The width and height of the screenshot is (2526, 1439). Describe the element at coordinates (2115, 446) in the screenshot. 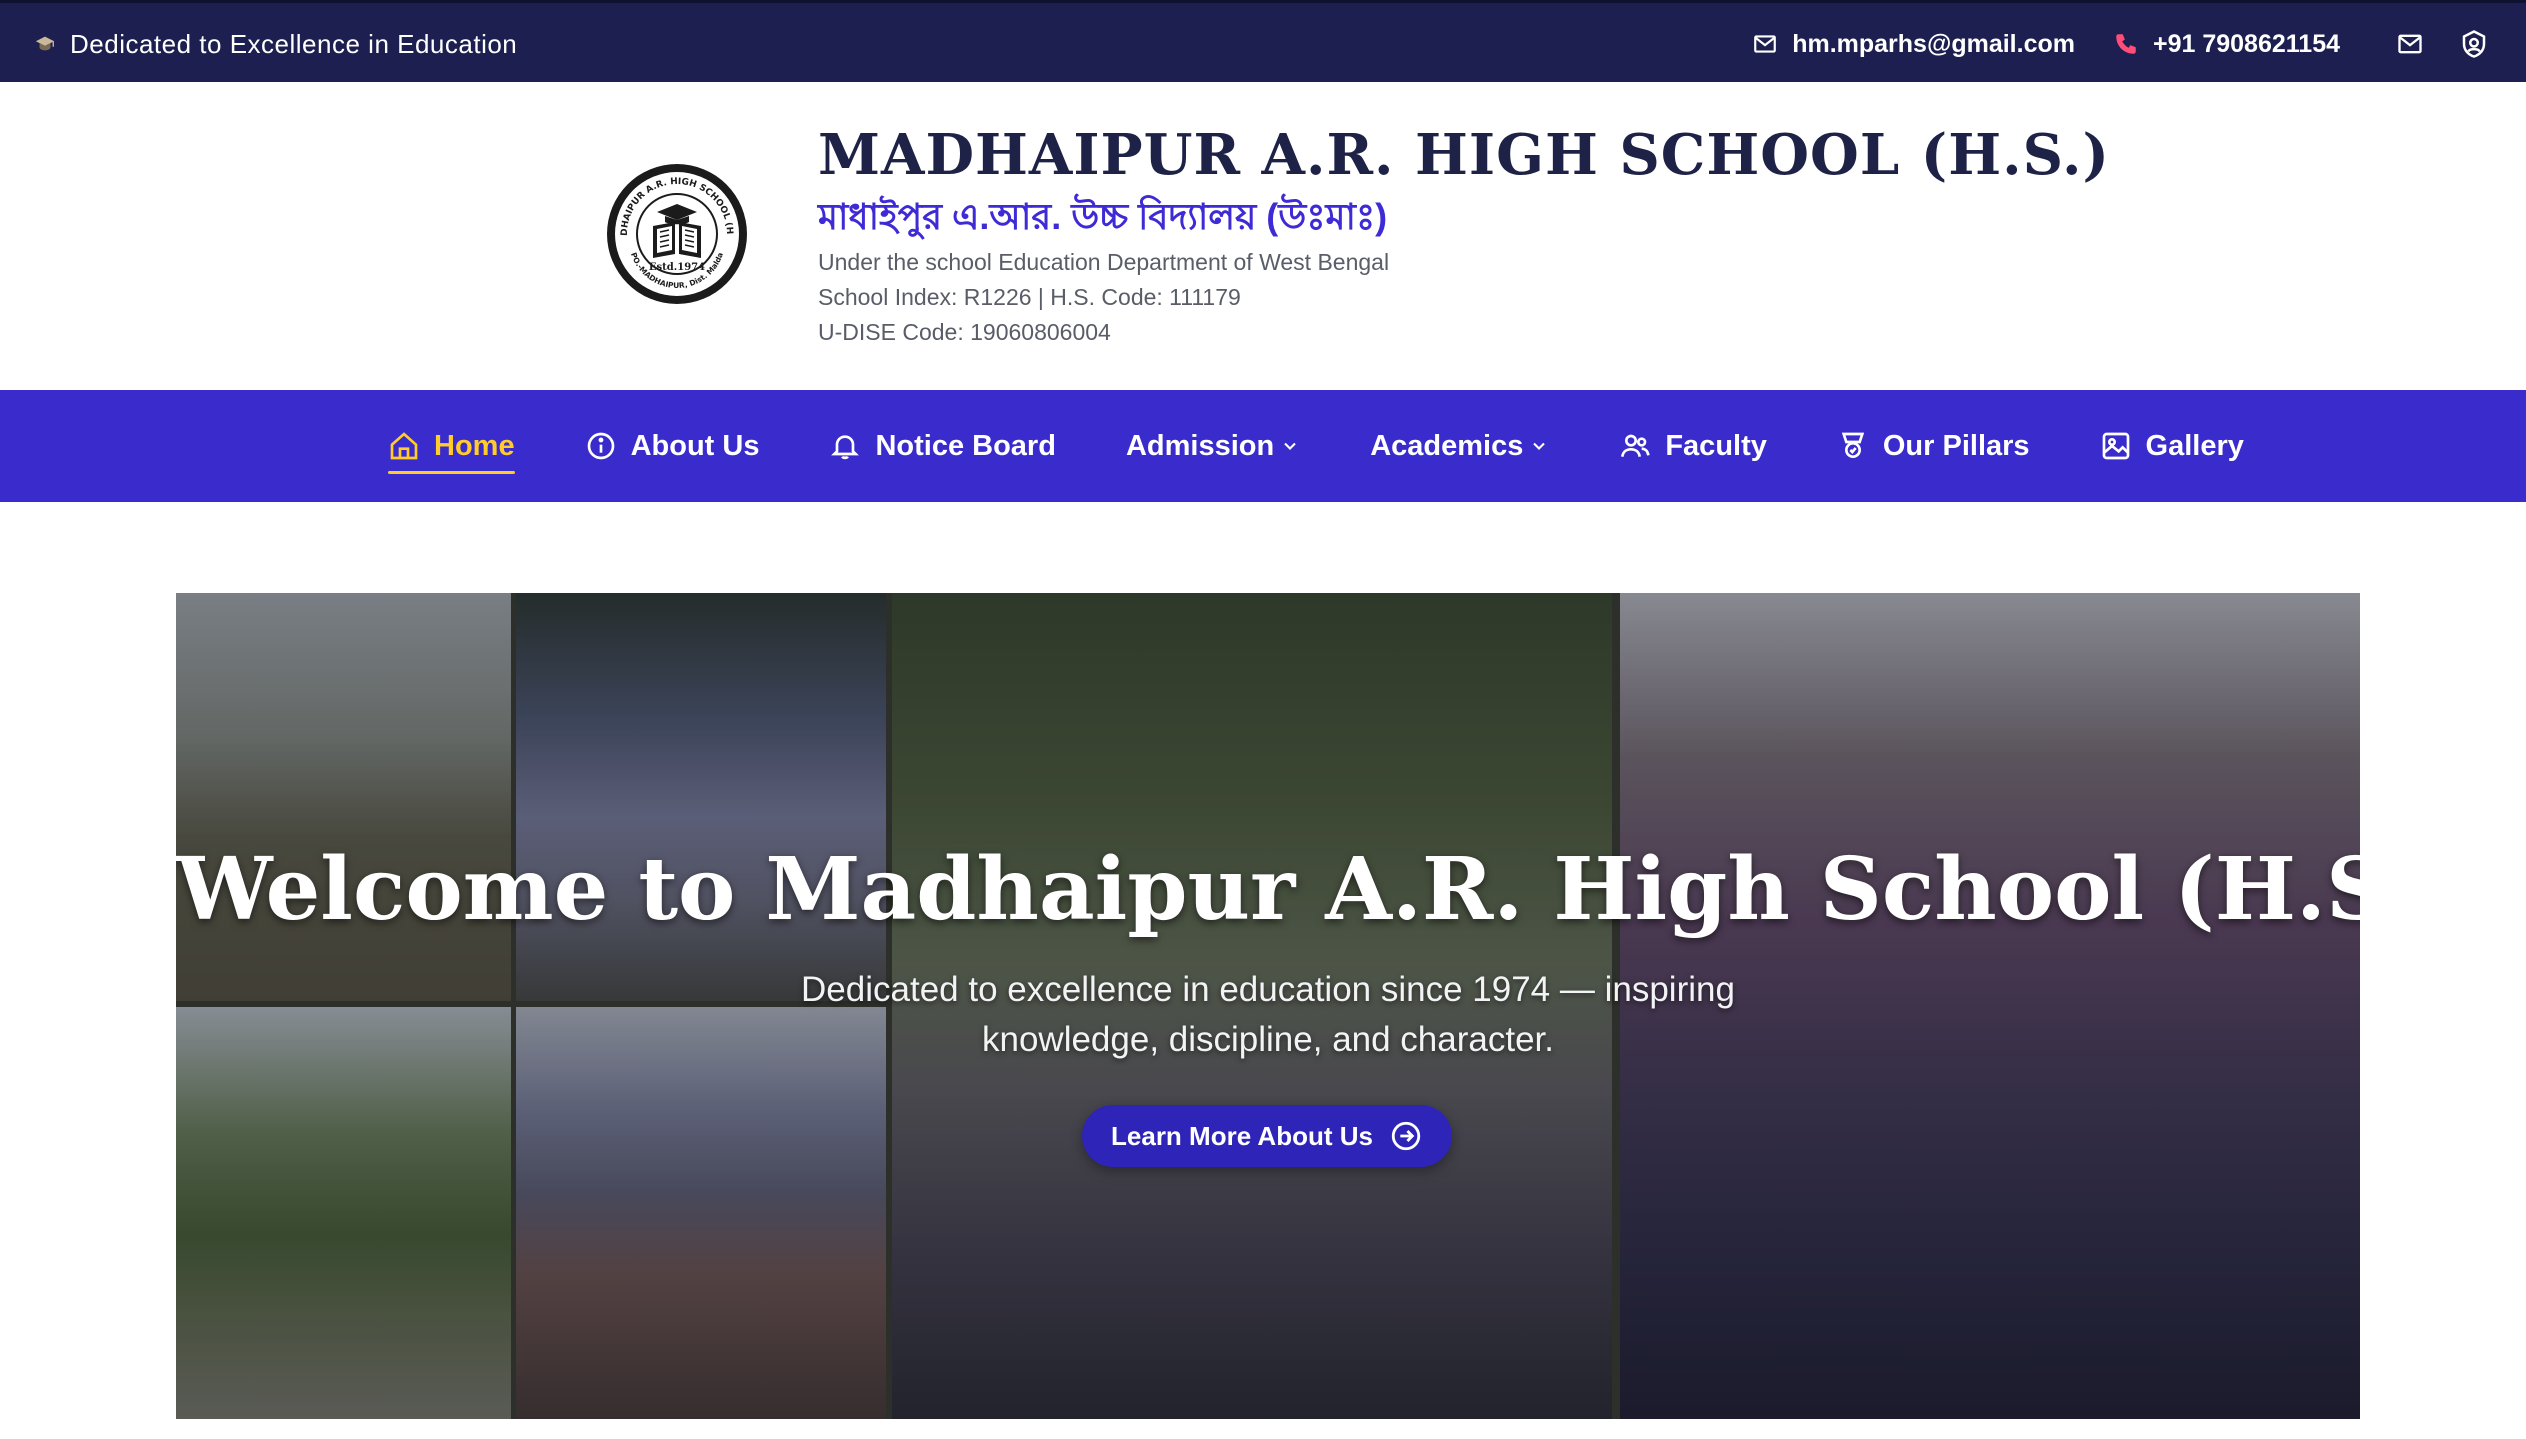

I see `image-icon` at that location.